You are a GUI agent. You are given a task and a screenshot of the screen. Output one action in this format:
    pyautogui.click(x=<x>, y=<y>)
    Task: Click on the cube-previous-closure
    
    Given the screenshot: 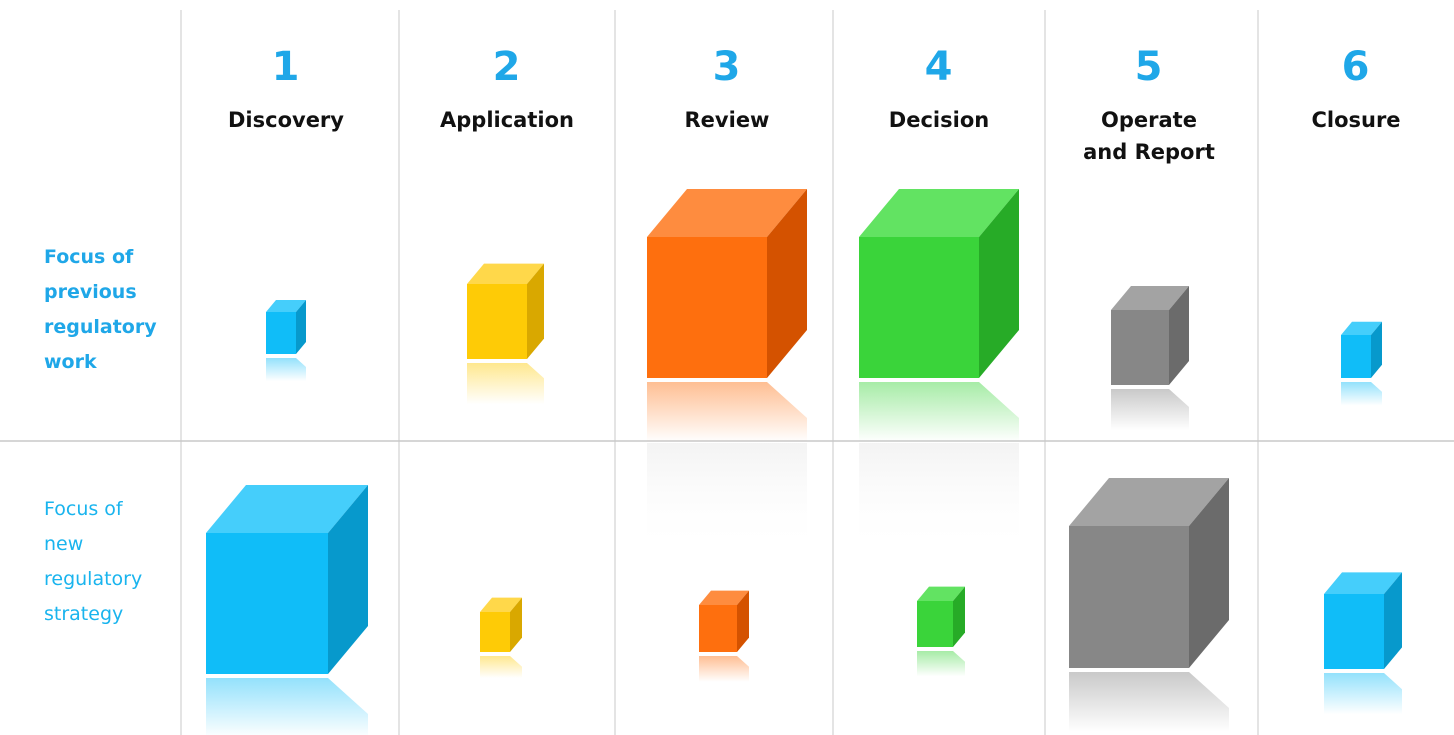 What is the action you would take?
    pyautogui.click(x=1361, y=363)
    